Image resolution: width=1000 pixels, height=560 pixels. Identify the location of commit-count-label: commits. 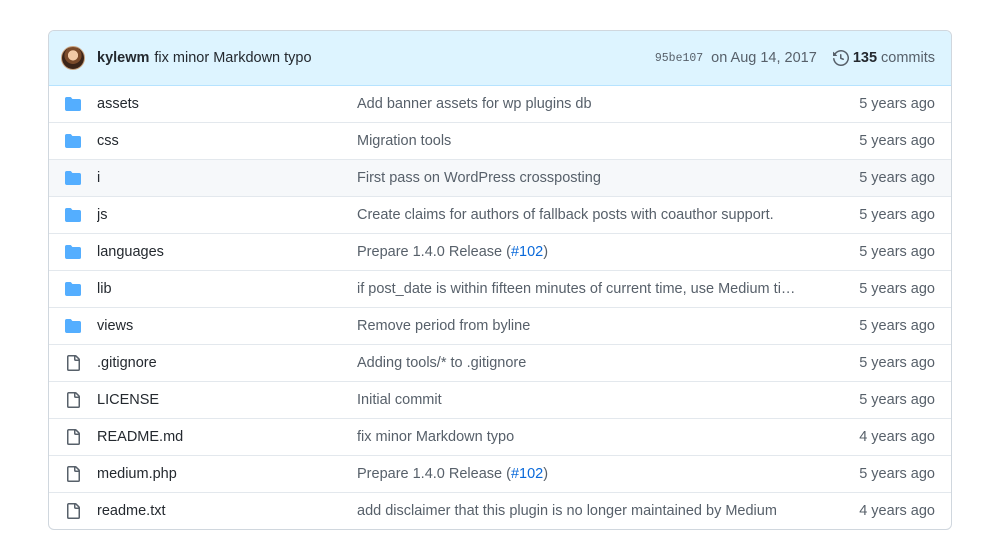
(908, 58).